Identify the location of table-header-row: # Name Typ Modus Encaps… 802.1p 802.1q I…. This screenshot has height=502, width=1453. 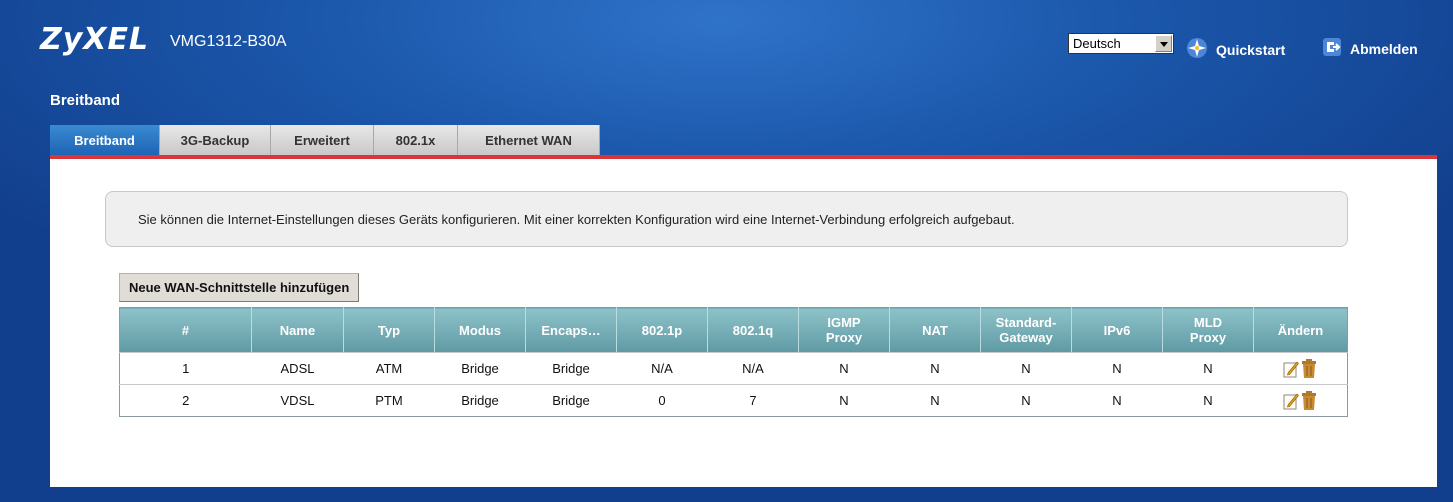
(733, 330).